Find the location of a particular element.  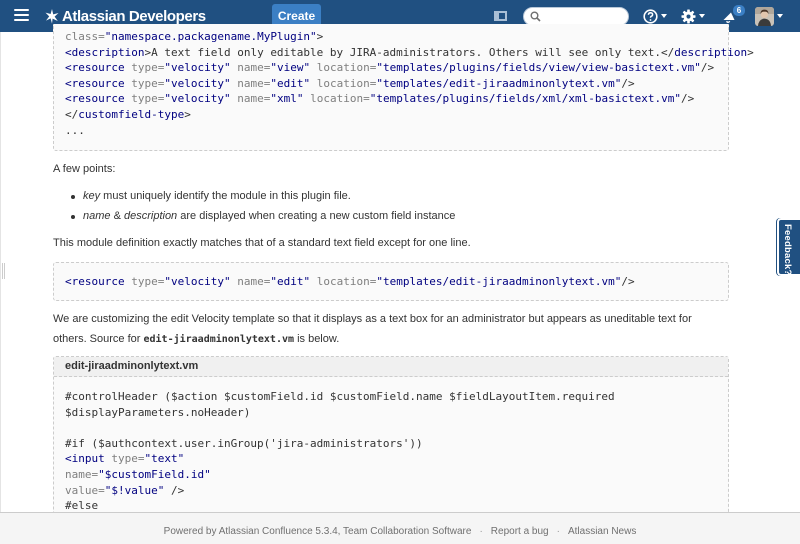

menu-icon is located at coordinates (21, 15).